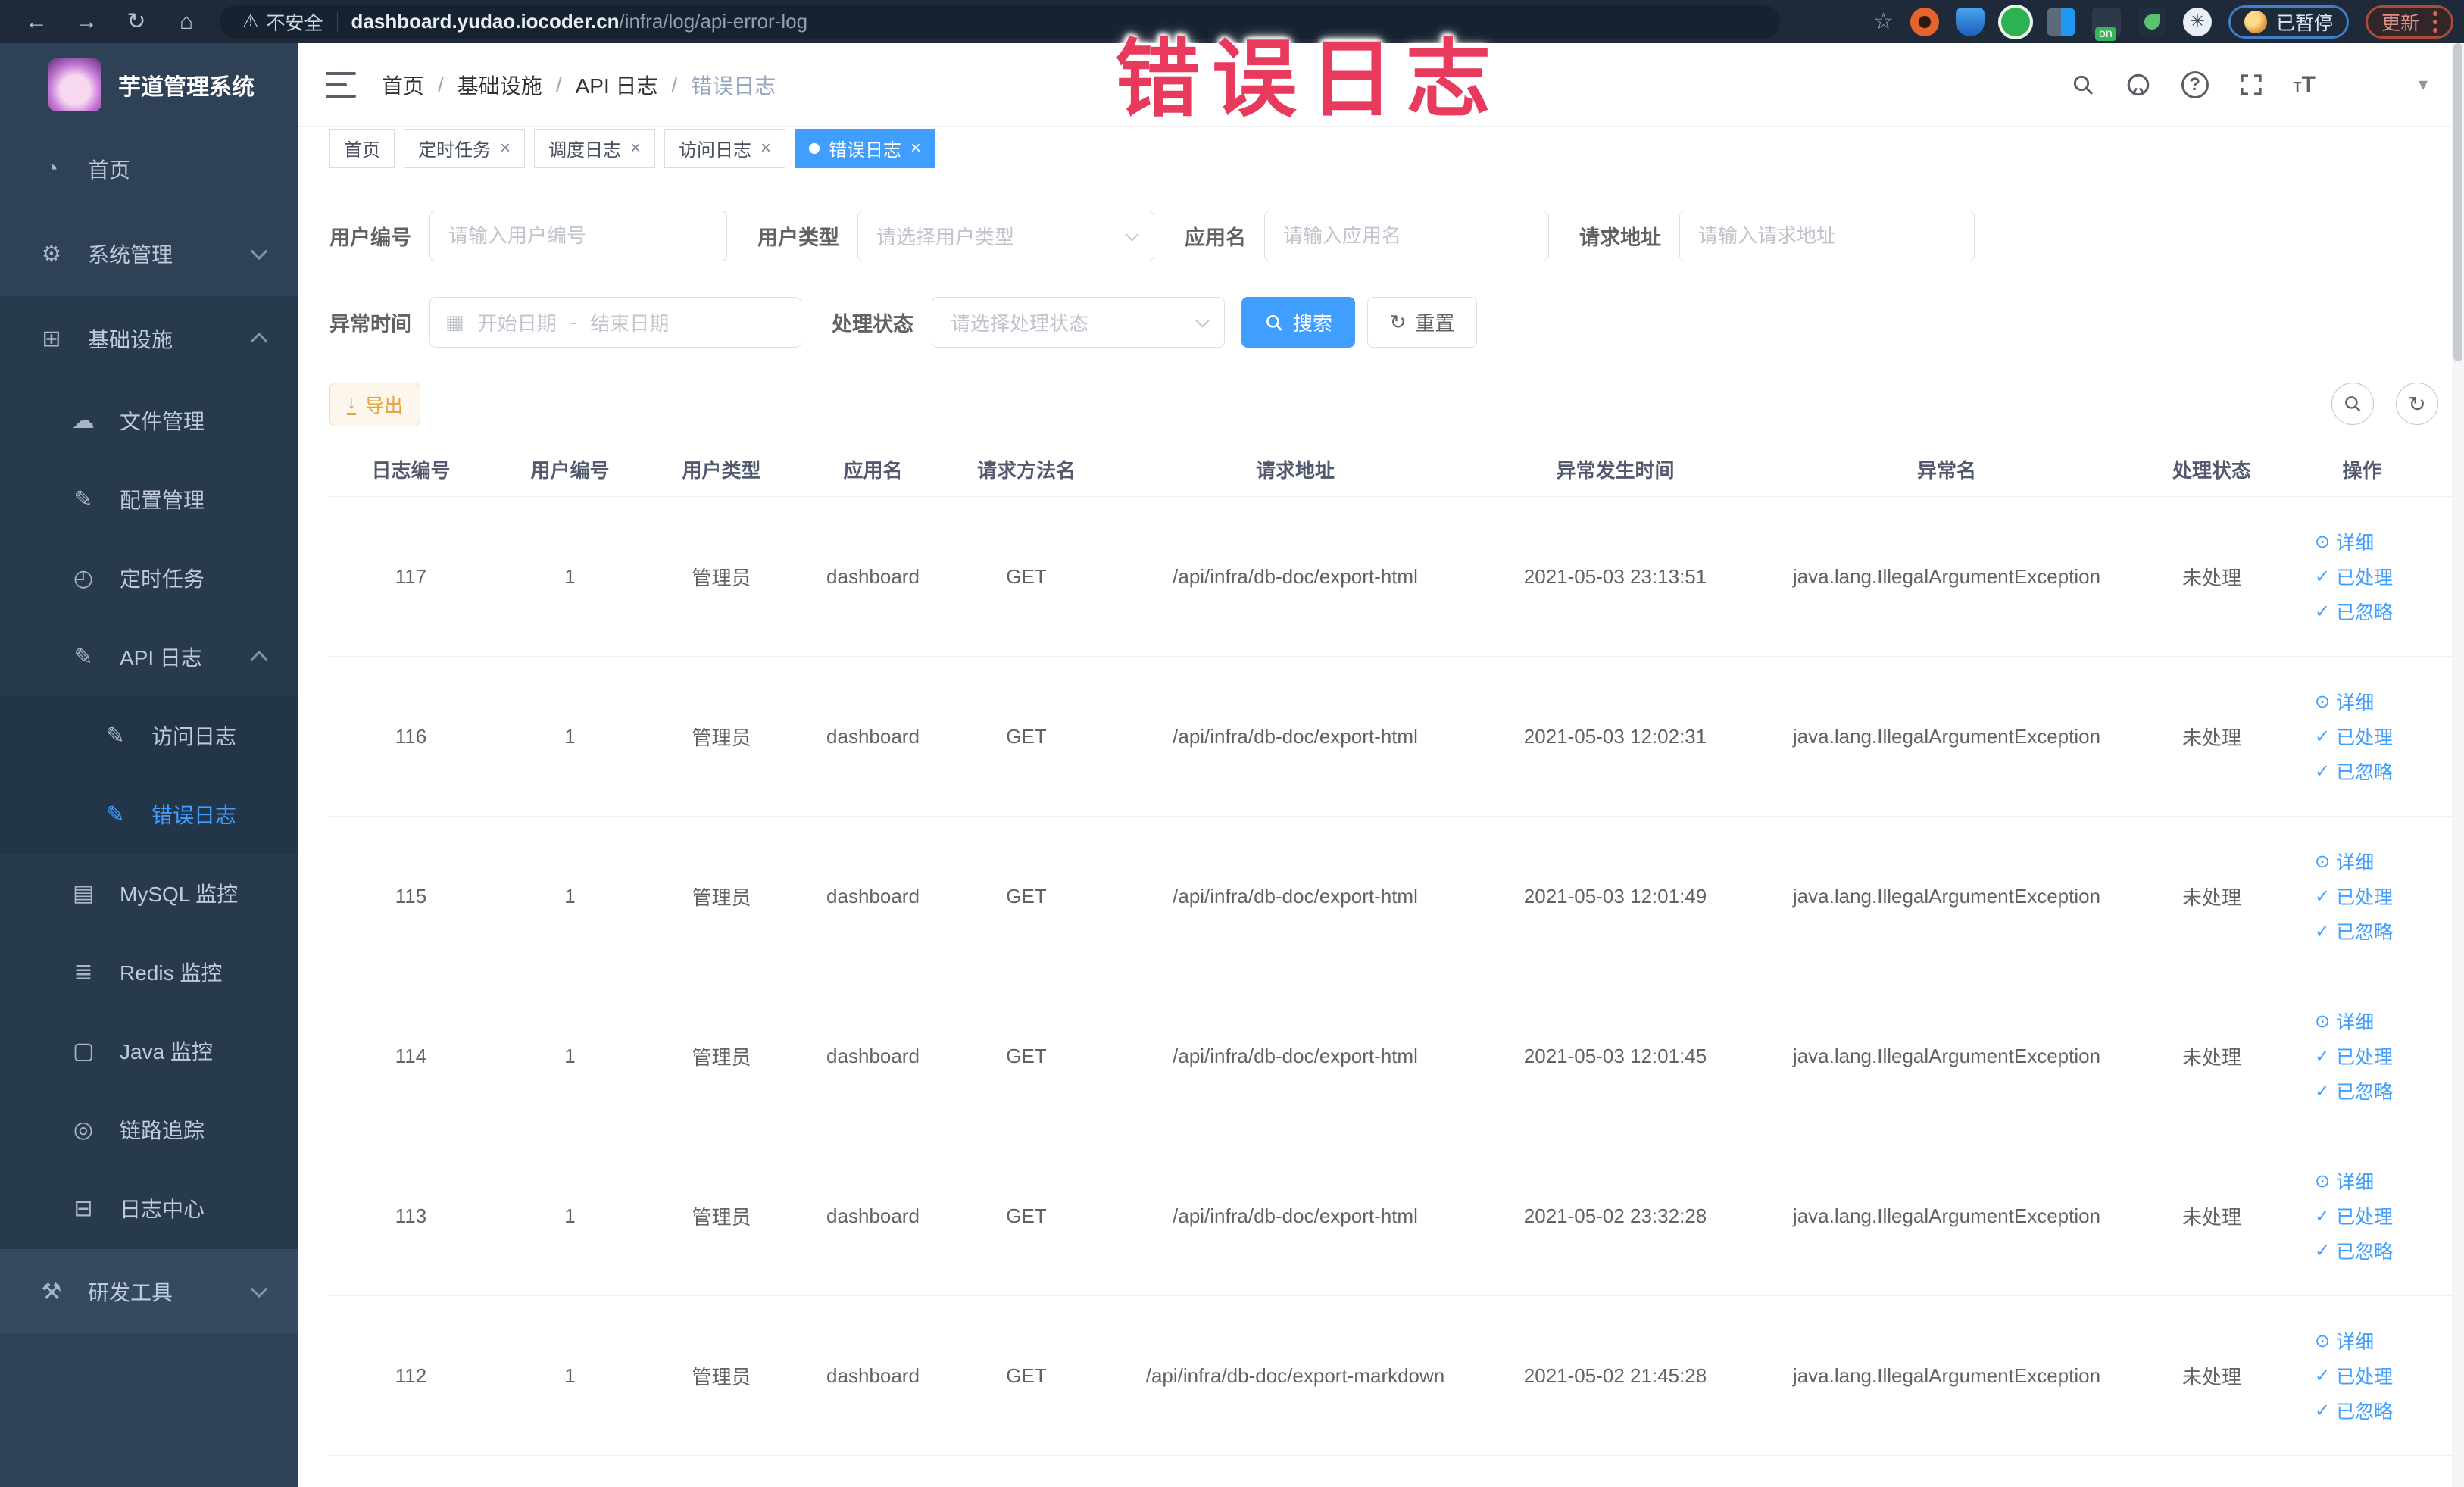  What do you see at coordinates (149, 420) in the screenshot?
I see `sidebar-item-file-management: ☁ 文件管理` at bounding box center [149, 420].